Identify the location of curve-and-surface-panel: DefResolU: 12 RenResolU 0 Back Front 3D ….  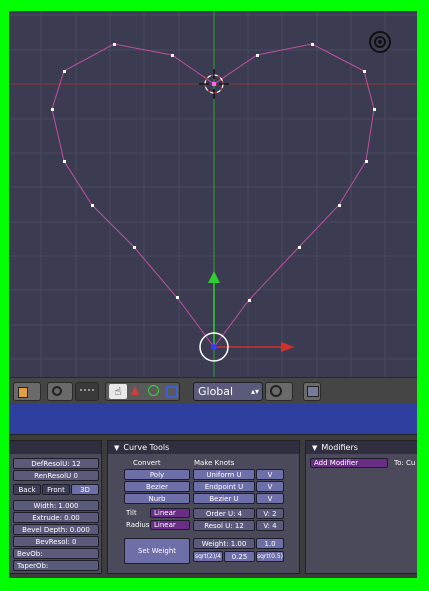
(55, 507).